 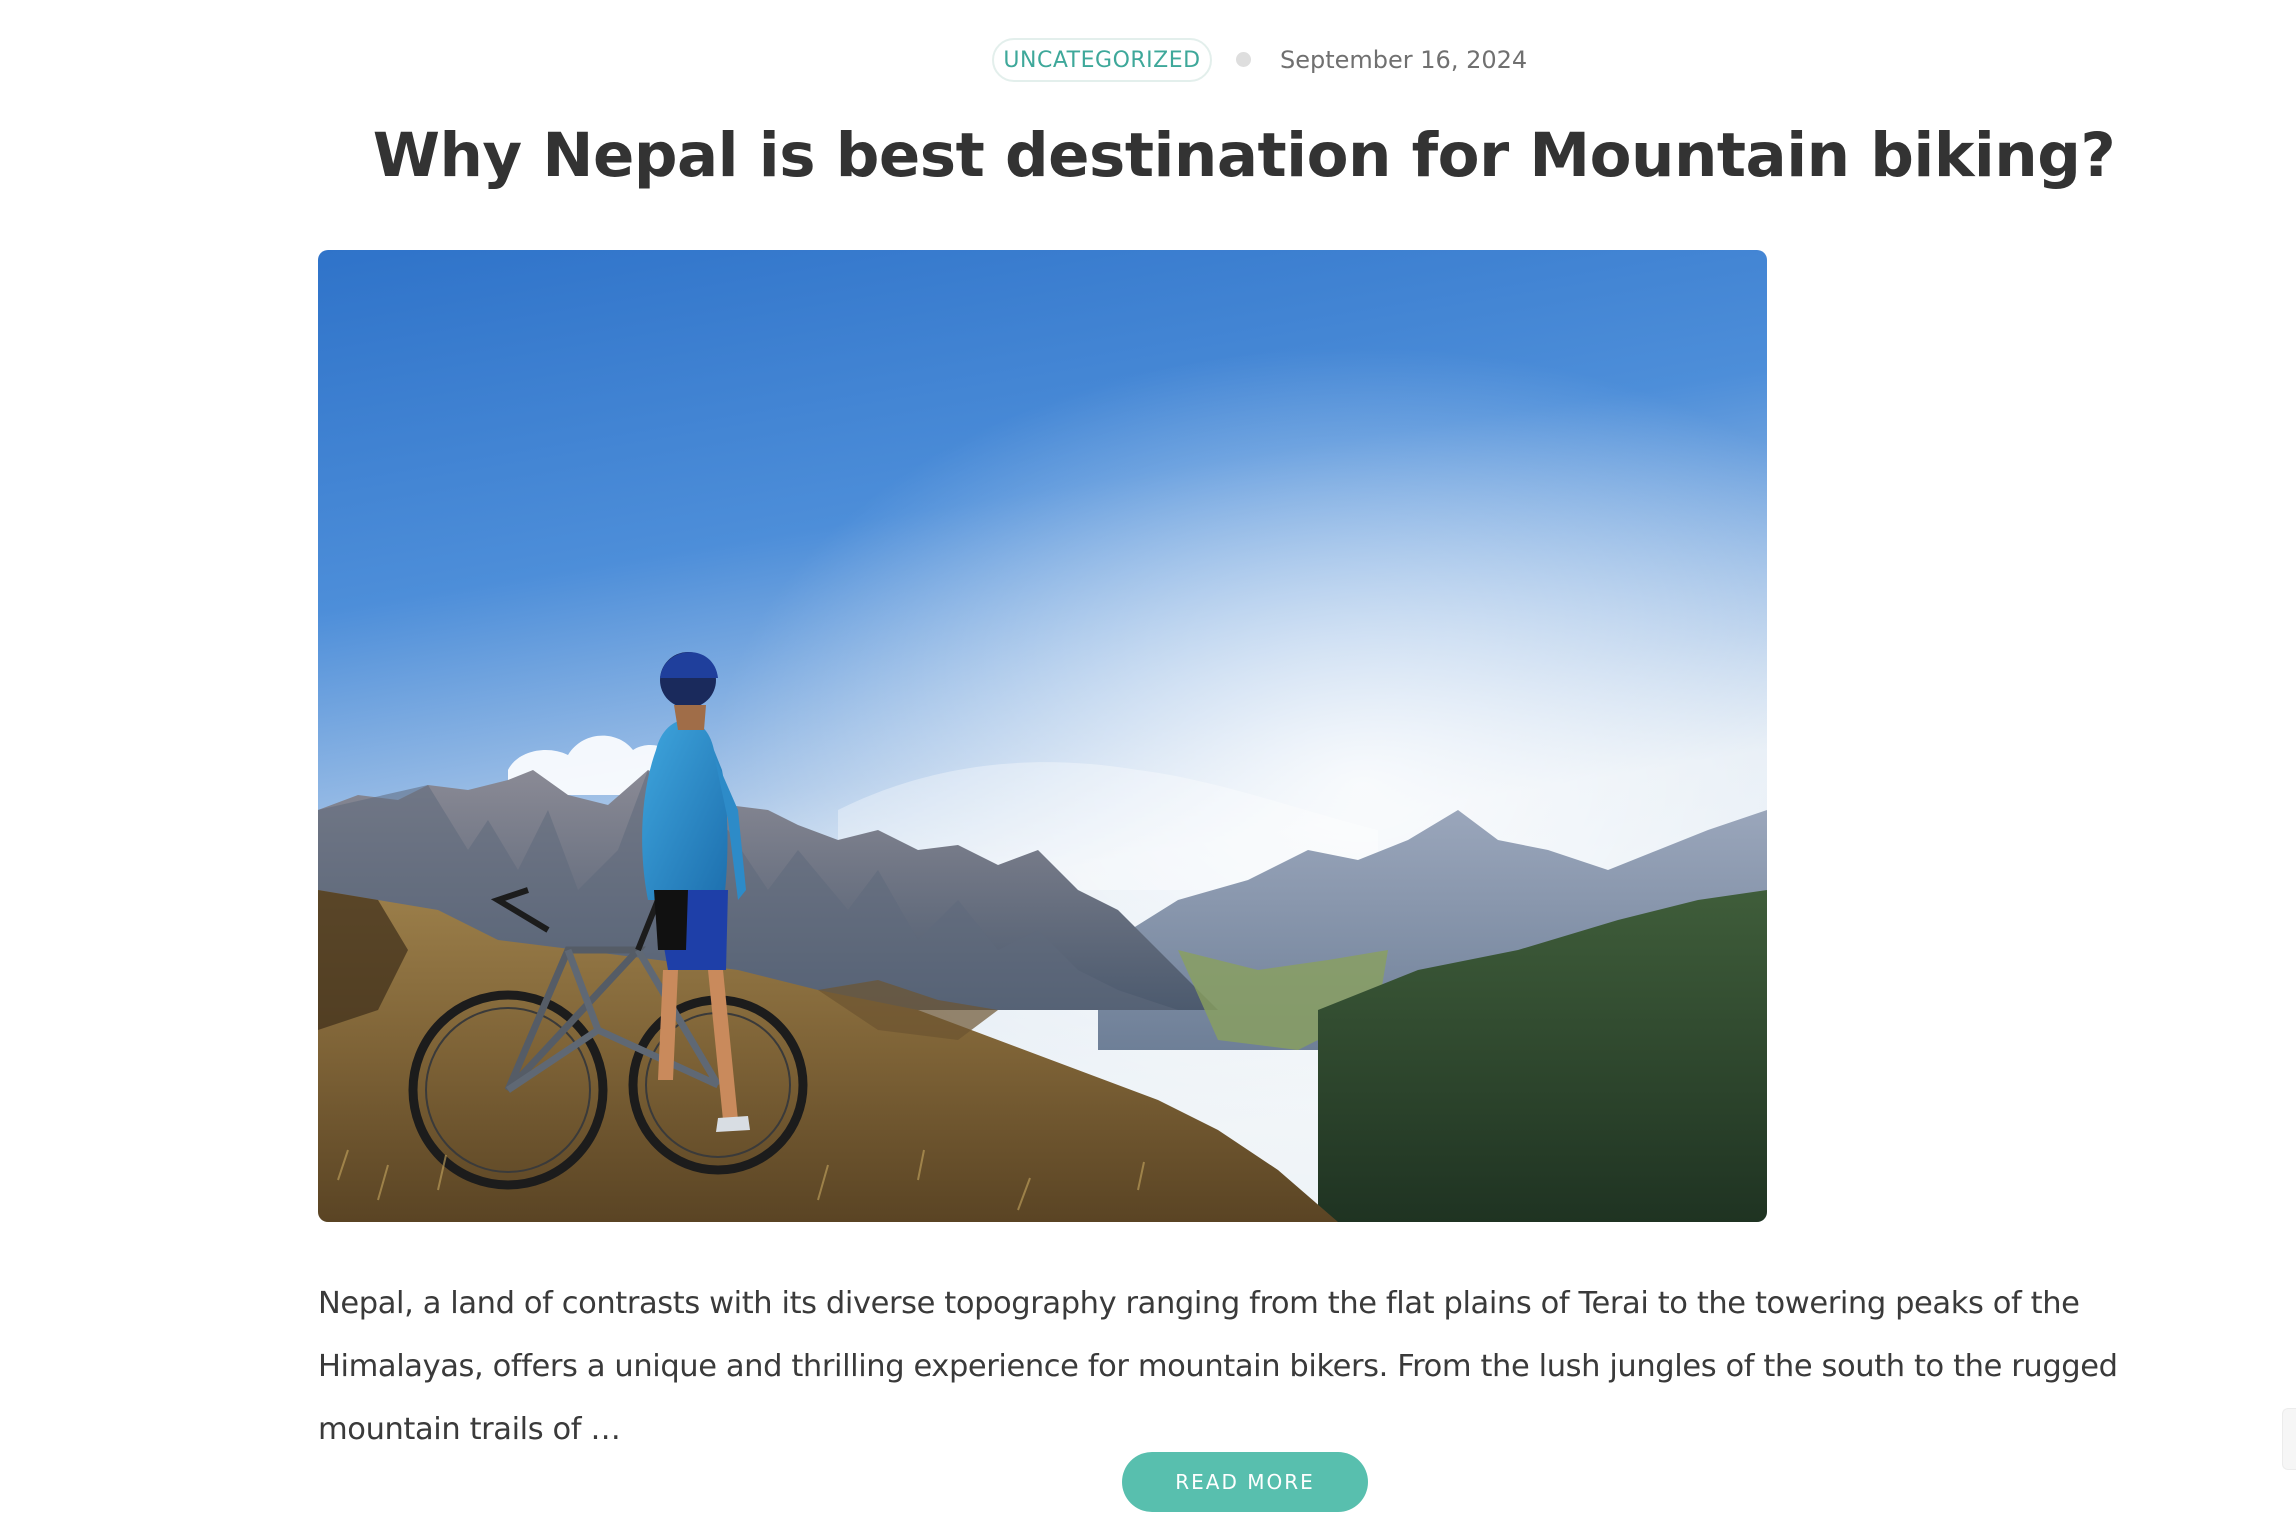 What do you see at coordinates (2289, 1439) in the screenshot?
I see `side-panel-tab` at bounding box center [2289, 1439].